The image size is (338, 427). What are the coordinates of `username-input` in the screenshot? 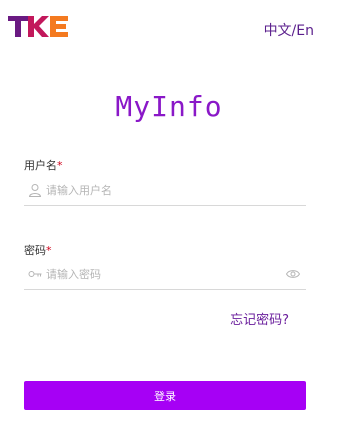 It's located at (161, 190).